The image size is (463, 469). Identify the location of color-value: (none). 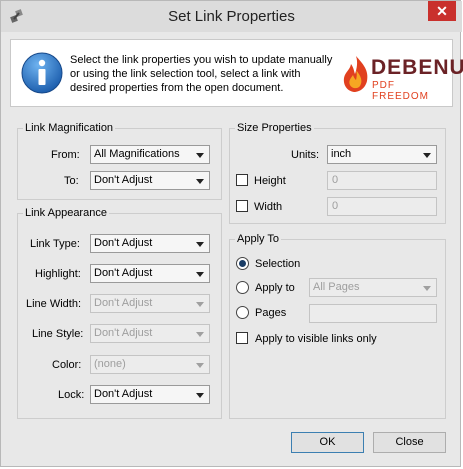
(110, 364).